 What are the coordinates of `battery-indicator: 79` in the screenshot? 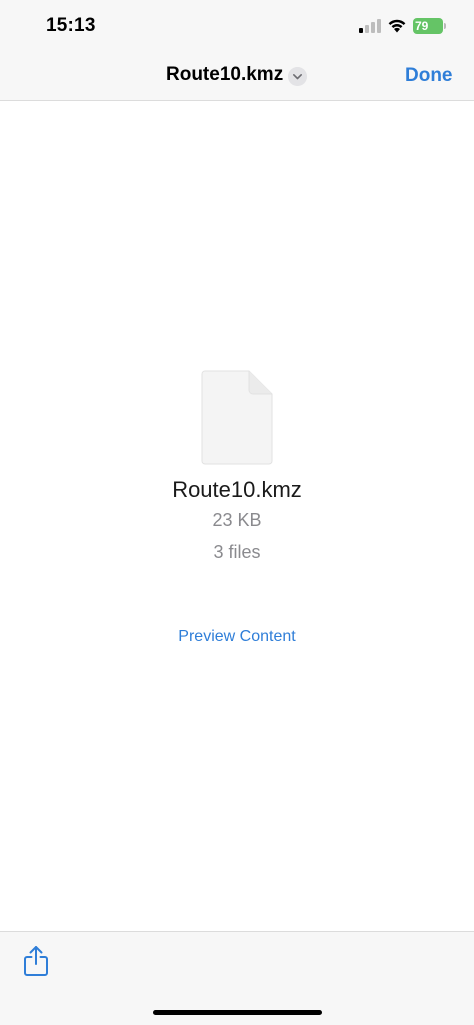 It's located at (428, 26).